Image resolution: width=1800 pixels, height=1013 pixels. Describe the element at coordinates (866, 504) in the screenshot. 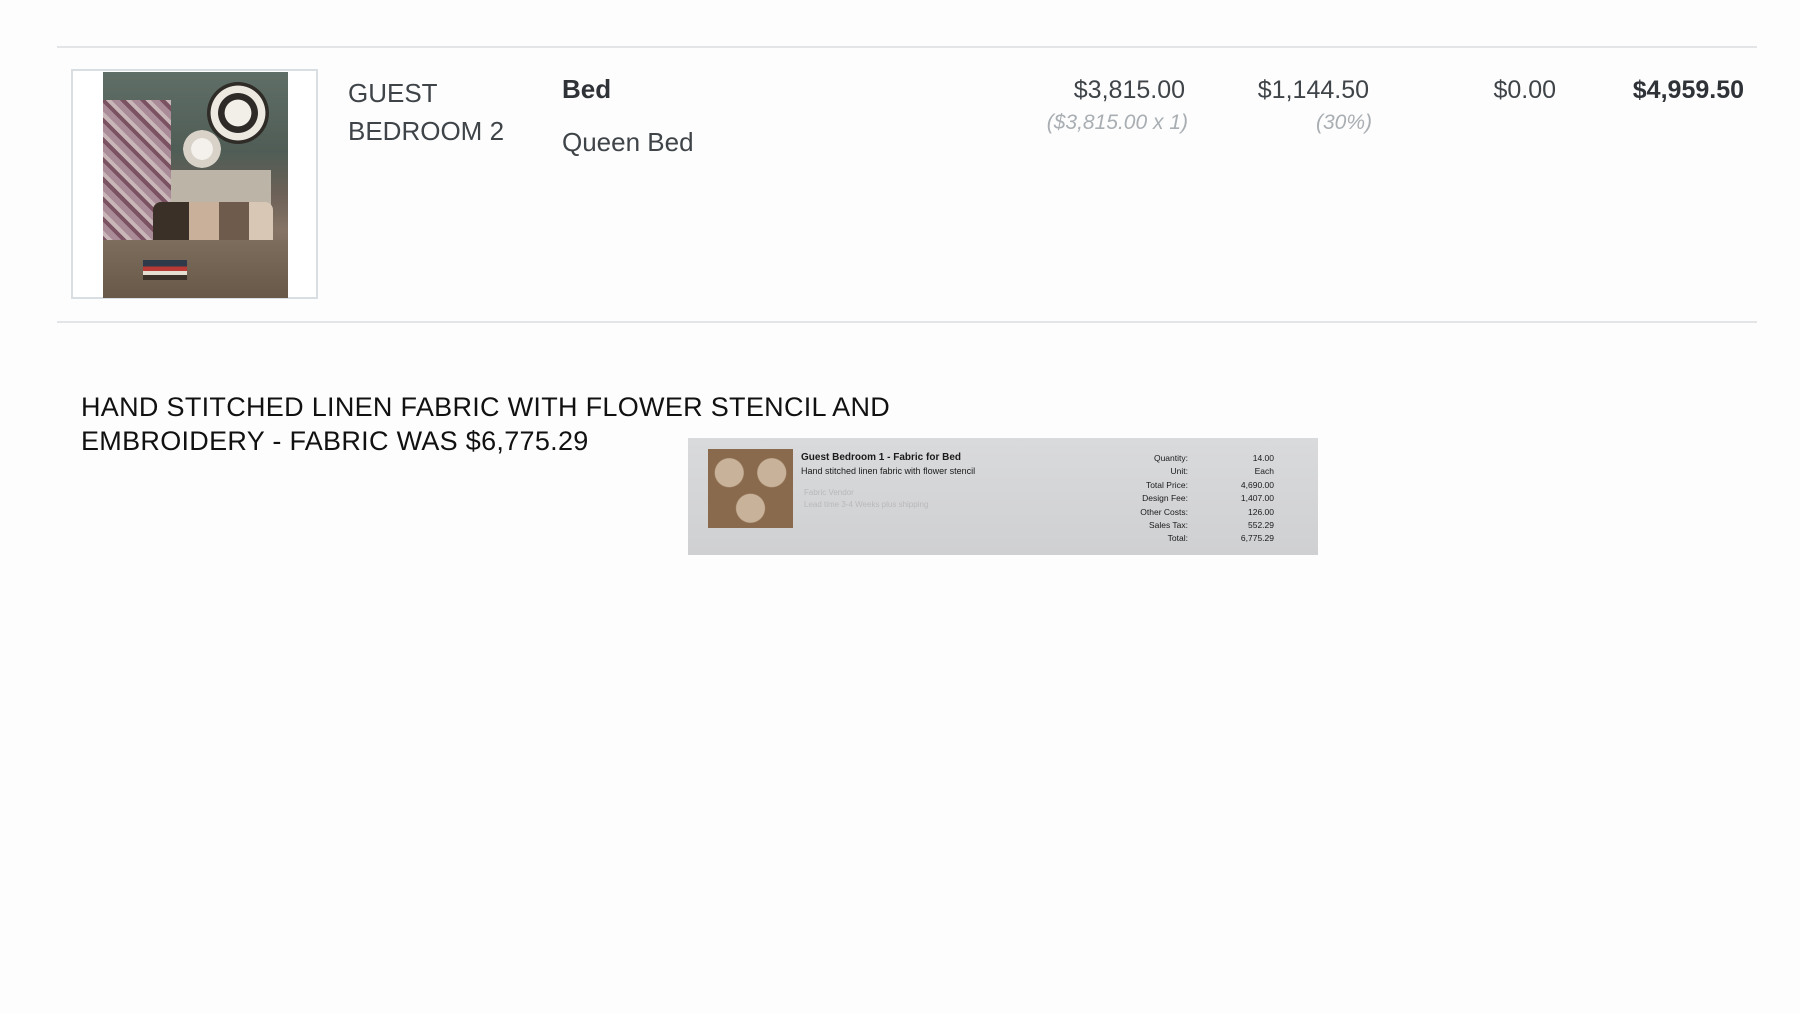

I see `receipt-faint-line-2: Lead time 3-4 Weeks plus shipping` at that location.